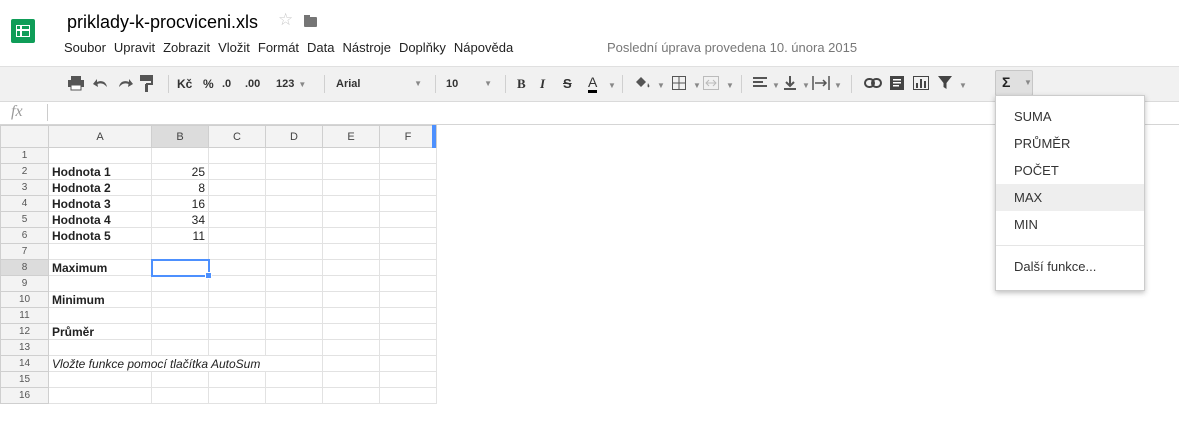 Image resolution: width=1179 pixels, height=421 pixels. What do you see at coordinates (24, 283) in the screenshot?
I see `row-header: 9` at bounding box center [24, 283].